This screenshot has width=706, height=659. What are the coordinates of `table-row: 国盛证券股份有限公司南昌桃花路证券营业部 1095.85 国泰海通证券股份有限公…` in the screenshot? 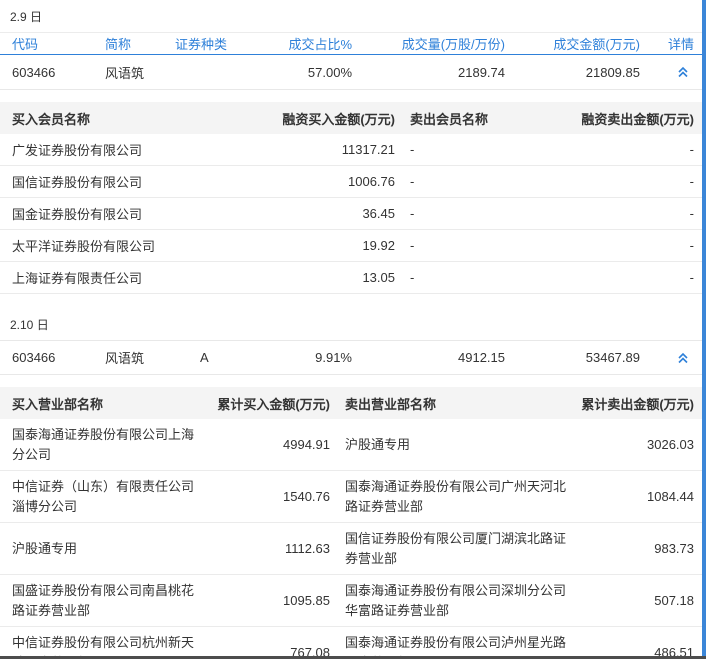 It's located at (353, 601).